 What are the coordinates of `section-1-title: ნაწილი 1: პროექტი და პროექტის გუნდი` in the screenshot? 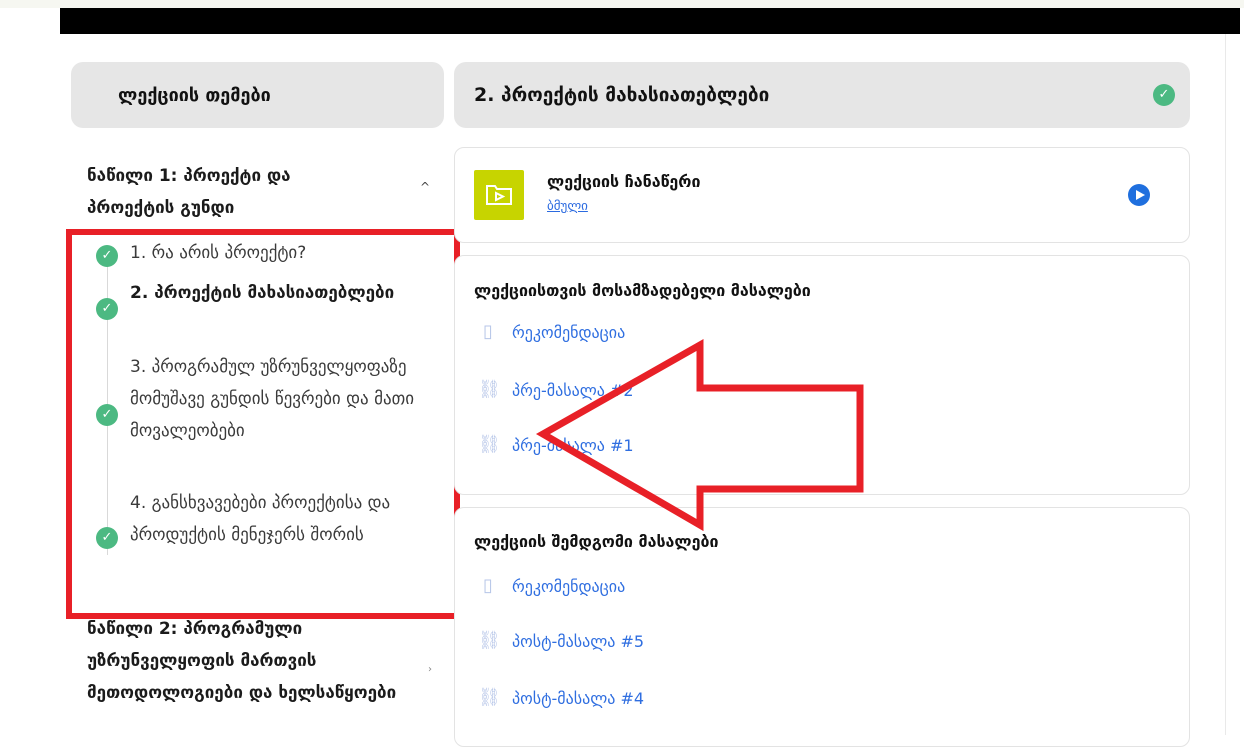 It's located at (232, 192).